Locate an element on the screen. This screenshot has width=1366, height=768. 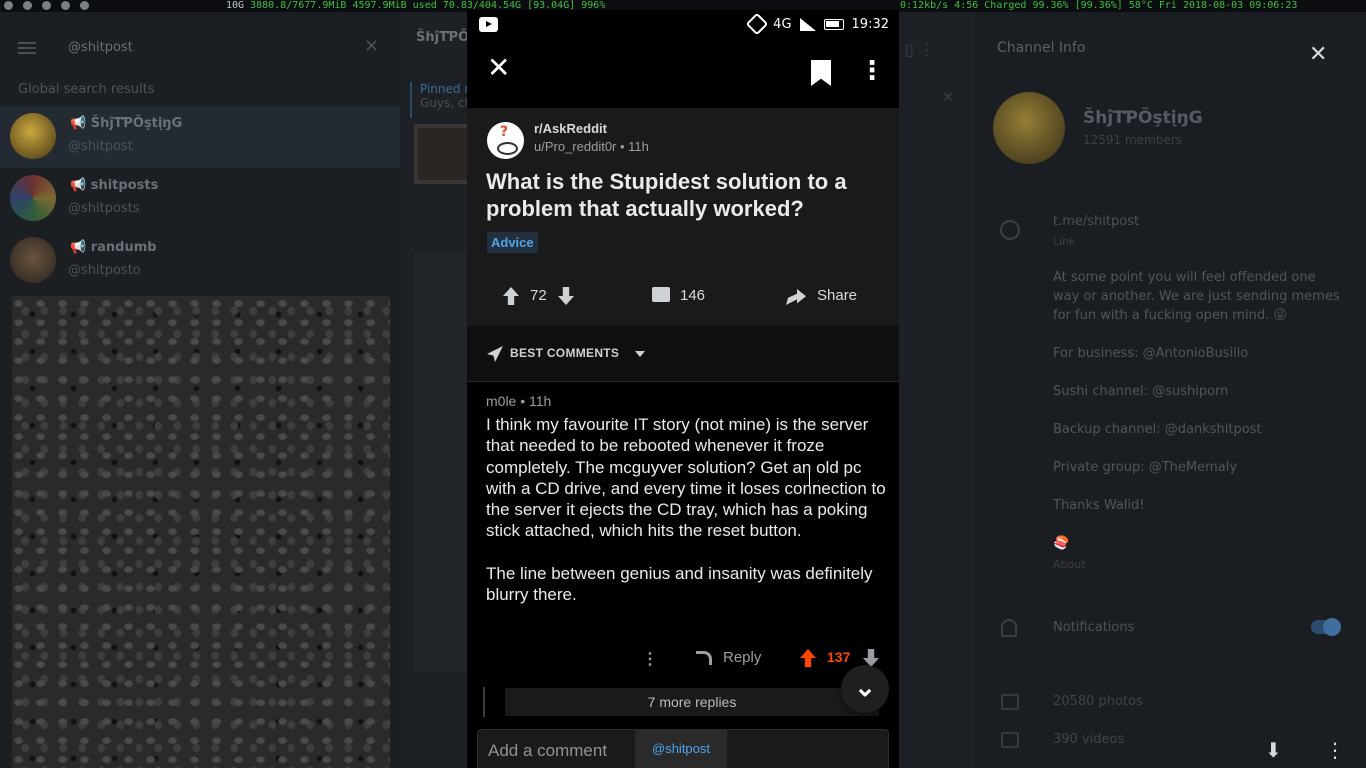
result-handle: @shitposts is located at coordinates (104, 208).